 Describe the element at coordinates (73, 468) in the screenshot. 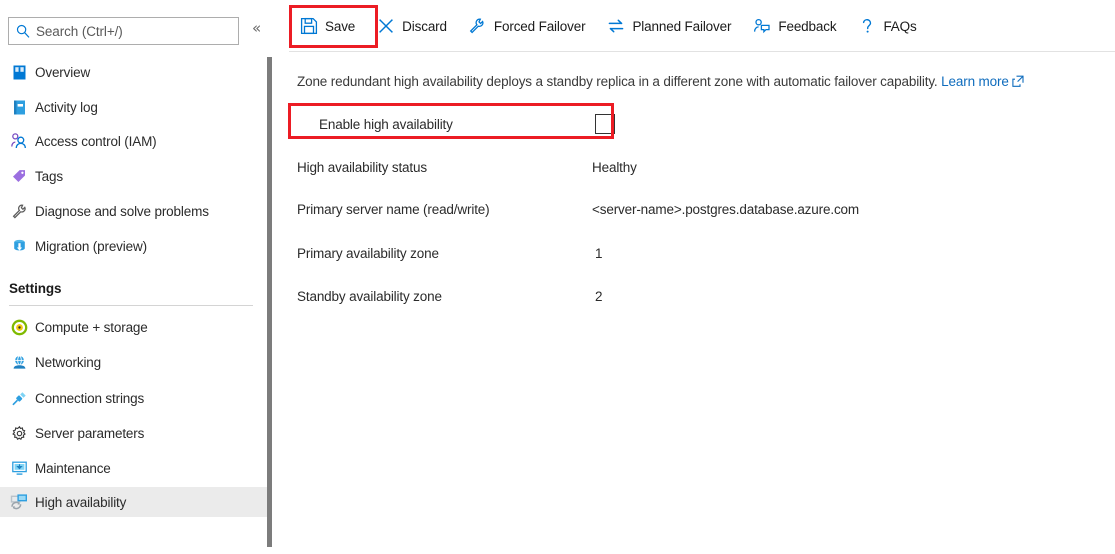

I see `sidebar-item-label: Maintenance` at that location.